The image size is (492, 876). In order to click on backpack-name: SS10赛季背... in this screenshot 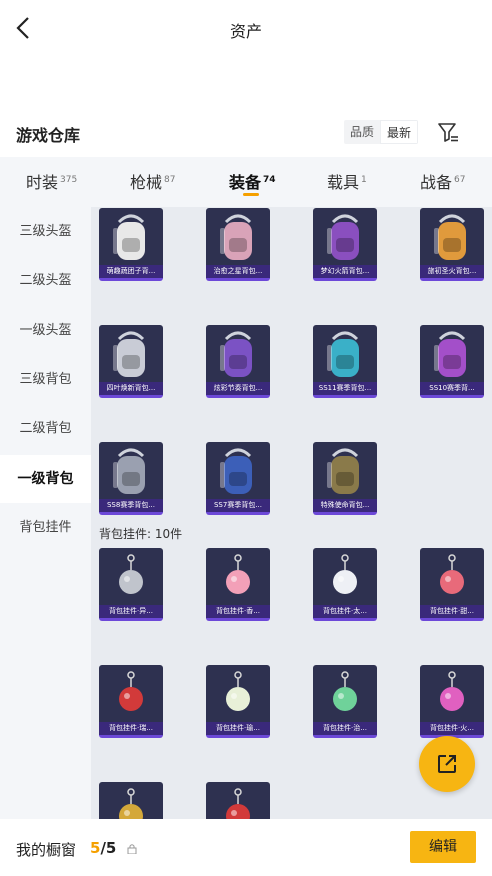, I will do `click(452, 388)`.